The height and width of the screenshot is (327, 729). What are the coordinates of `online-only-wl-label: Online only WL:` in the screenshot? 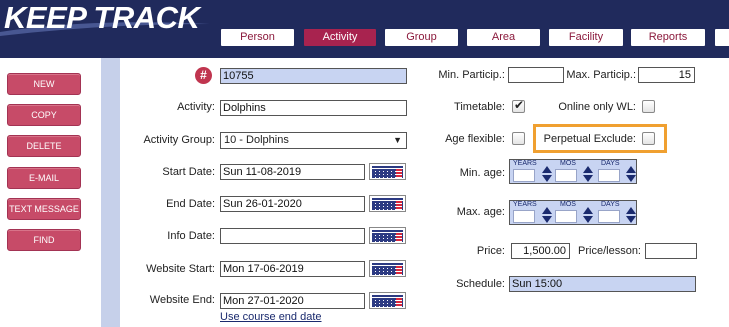 It's located at (597, 107).